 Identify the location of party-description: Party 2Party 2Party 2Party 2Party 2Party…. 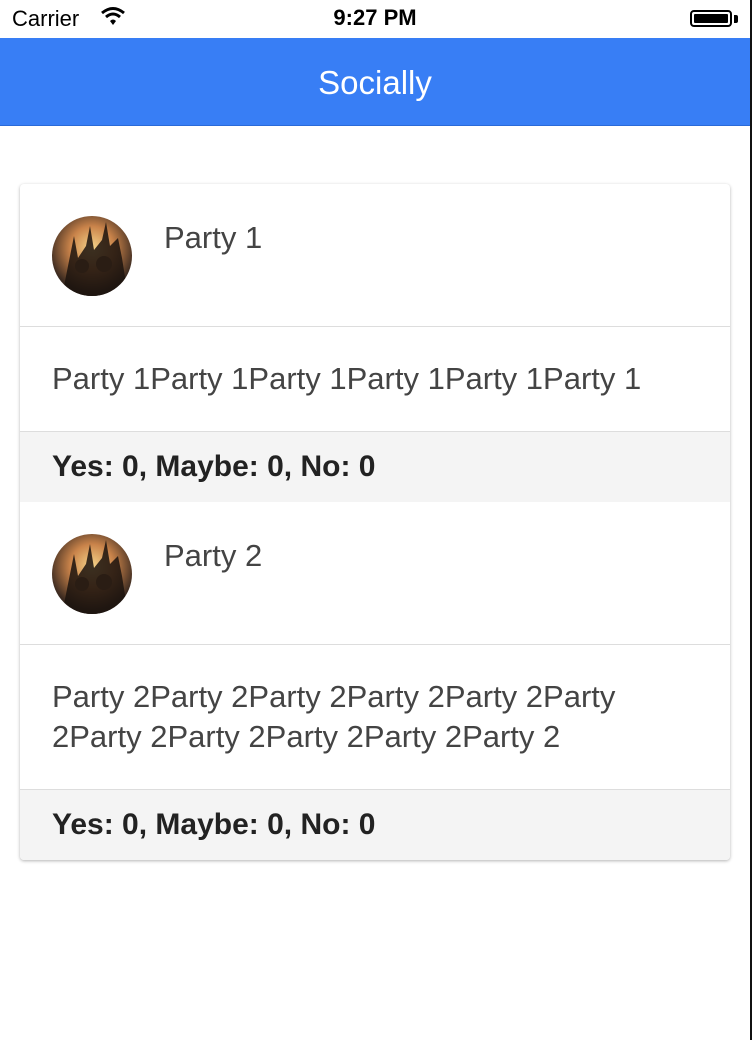
(375, 717).